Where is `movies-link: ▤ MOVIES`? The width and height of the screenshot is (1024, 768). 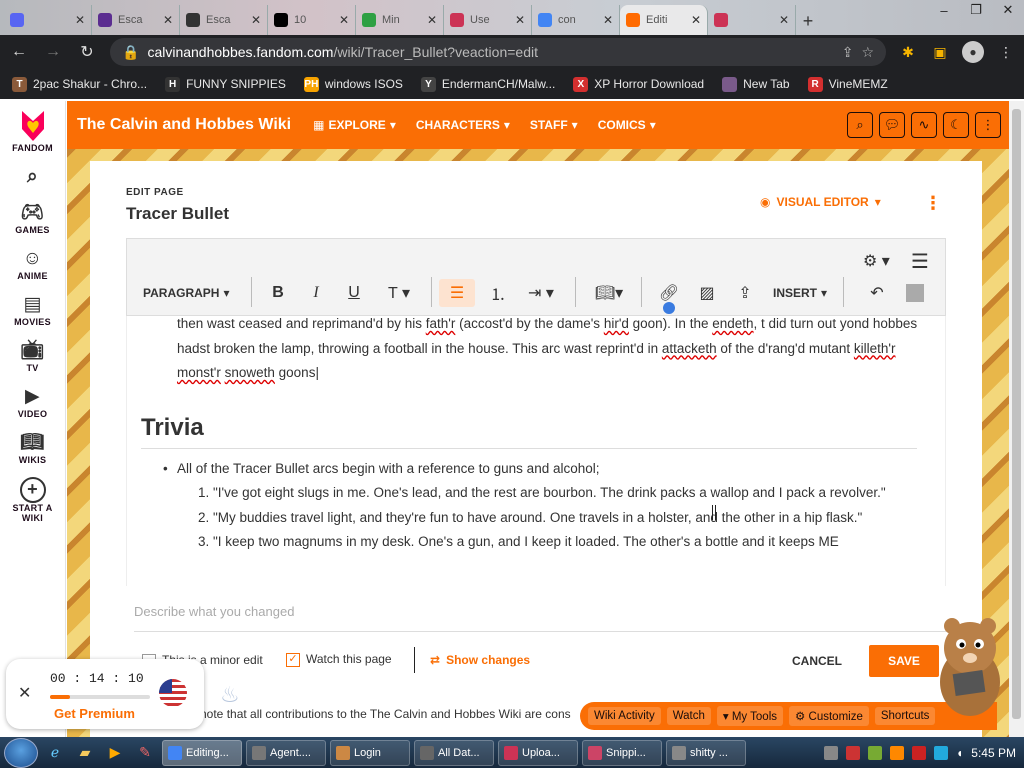
movies-link: ▤ MOVIES is located at coordinates (32, 310).